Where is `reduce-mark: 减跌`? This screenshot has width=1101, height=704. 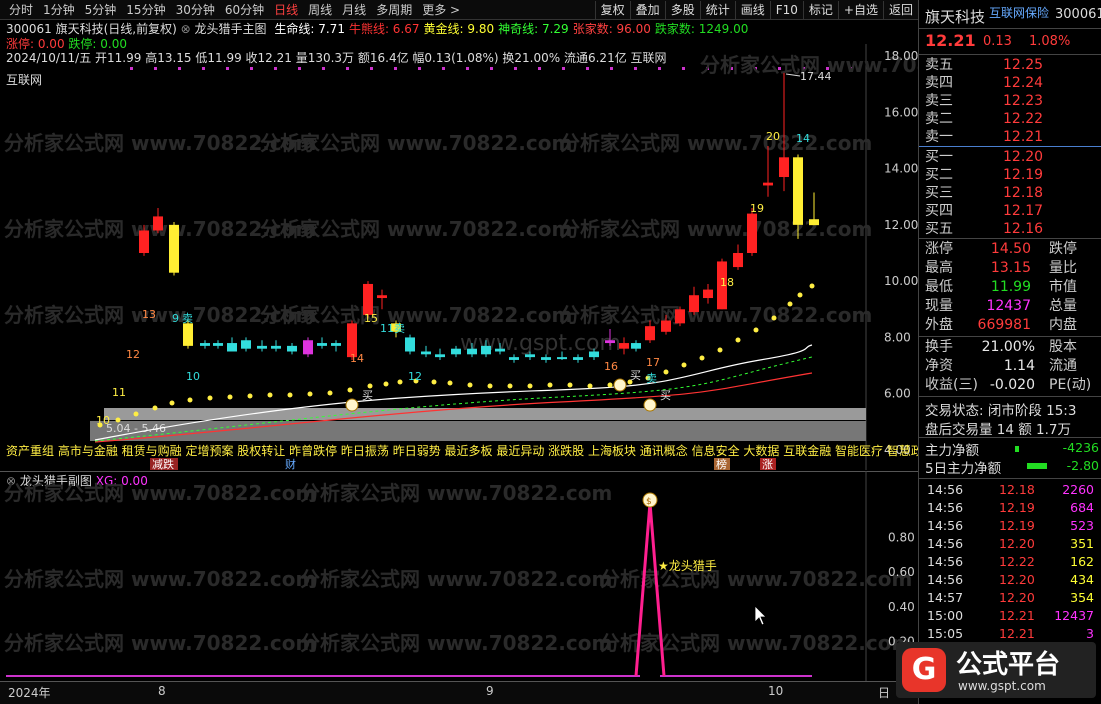 reduce-mark: 减跌 is located at coordinates (163, 463).